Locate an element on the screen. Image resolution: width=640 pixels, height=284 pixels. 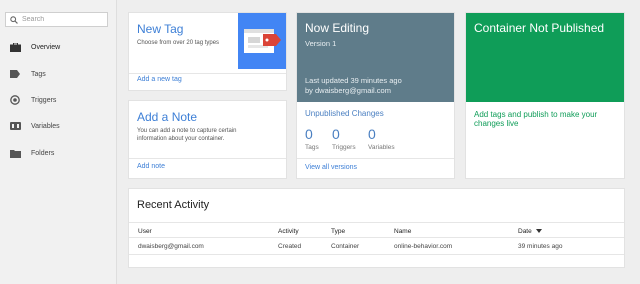
sidebar-item-variables: Variables is located at coordinates (58, 126).